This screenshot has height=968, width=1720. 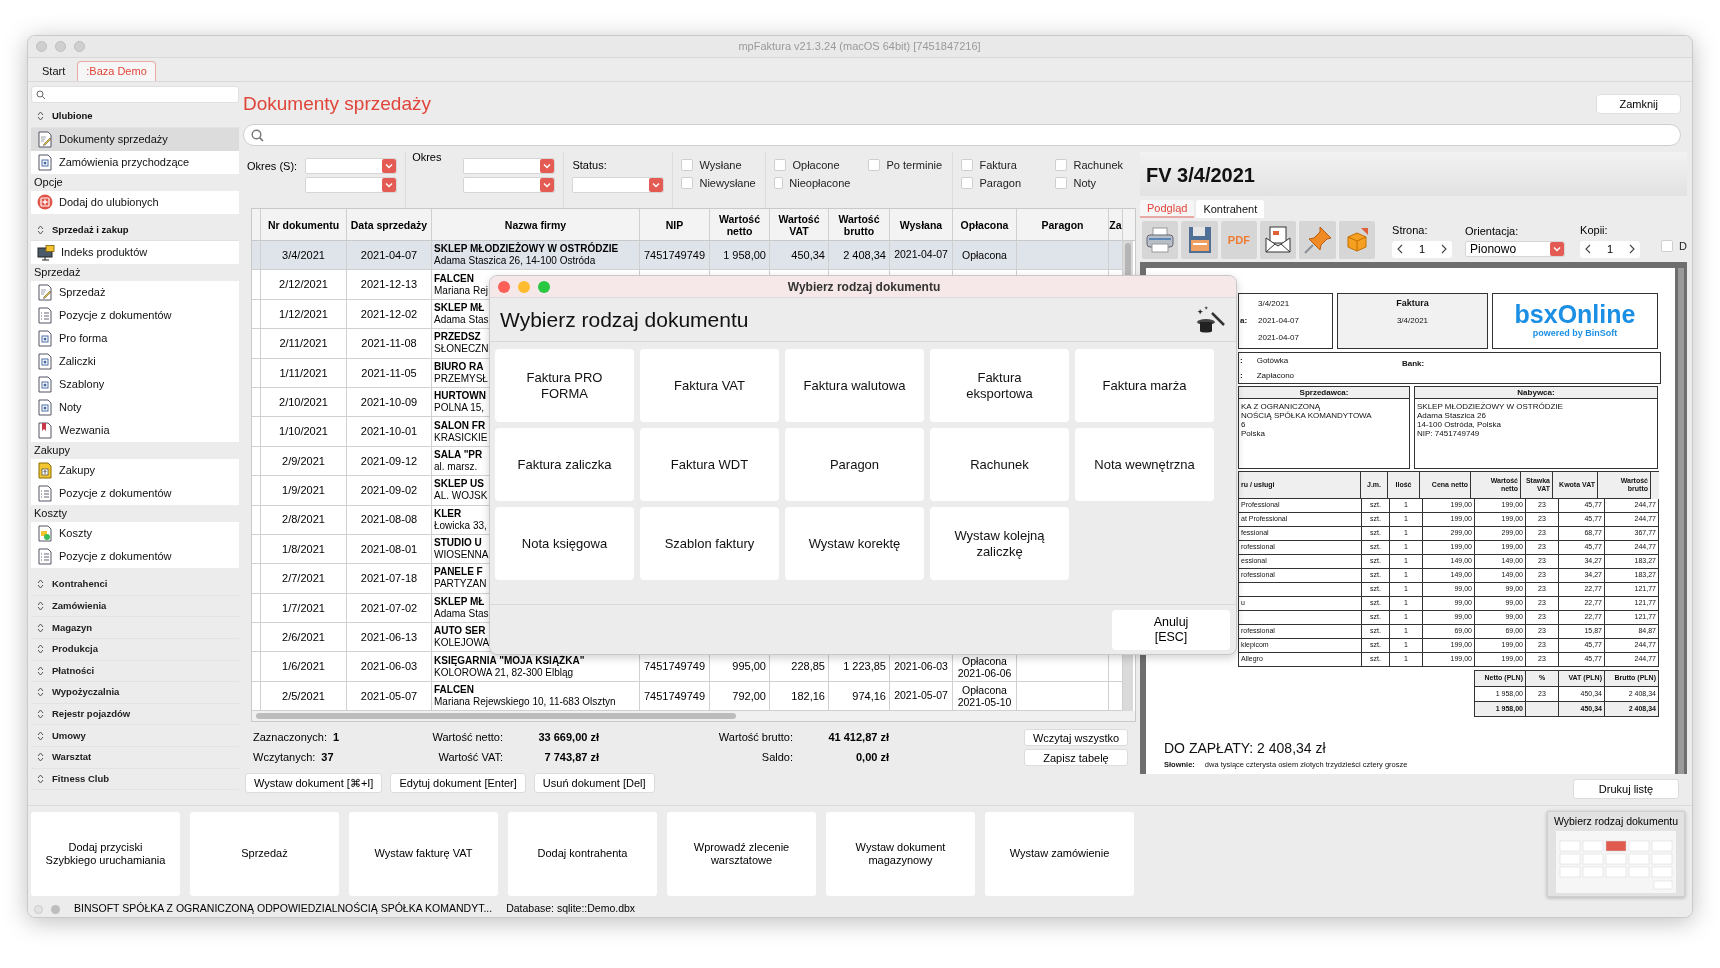 What do you see at coordinates (854, 464) in the screenshot?
I see `document-type-button: Paragon` at bounding box center [854, 464].